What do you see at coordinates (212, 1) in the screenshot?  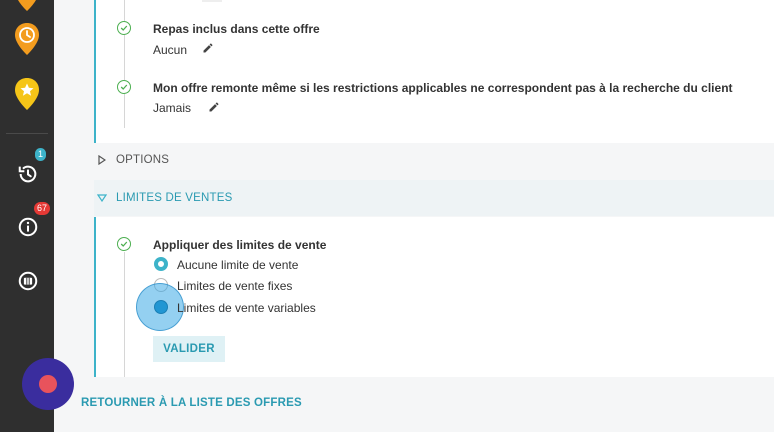 I see `edit-button-edge` at bounding box center [212, 1].